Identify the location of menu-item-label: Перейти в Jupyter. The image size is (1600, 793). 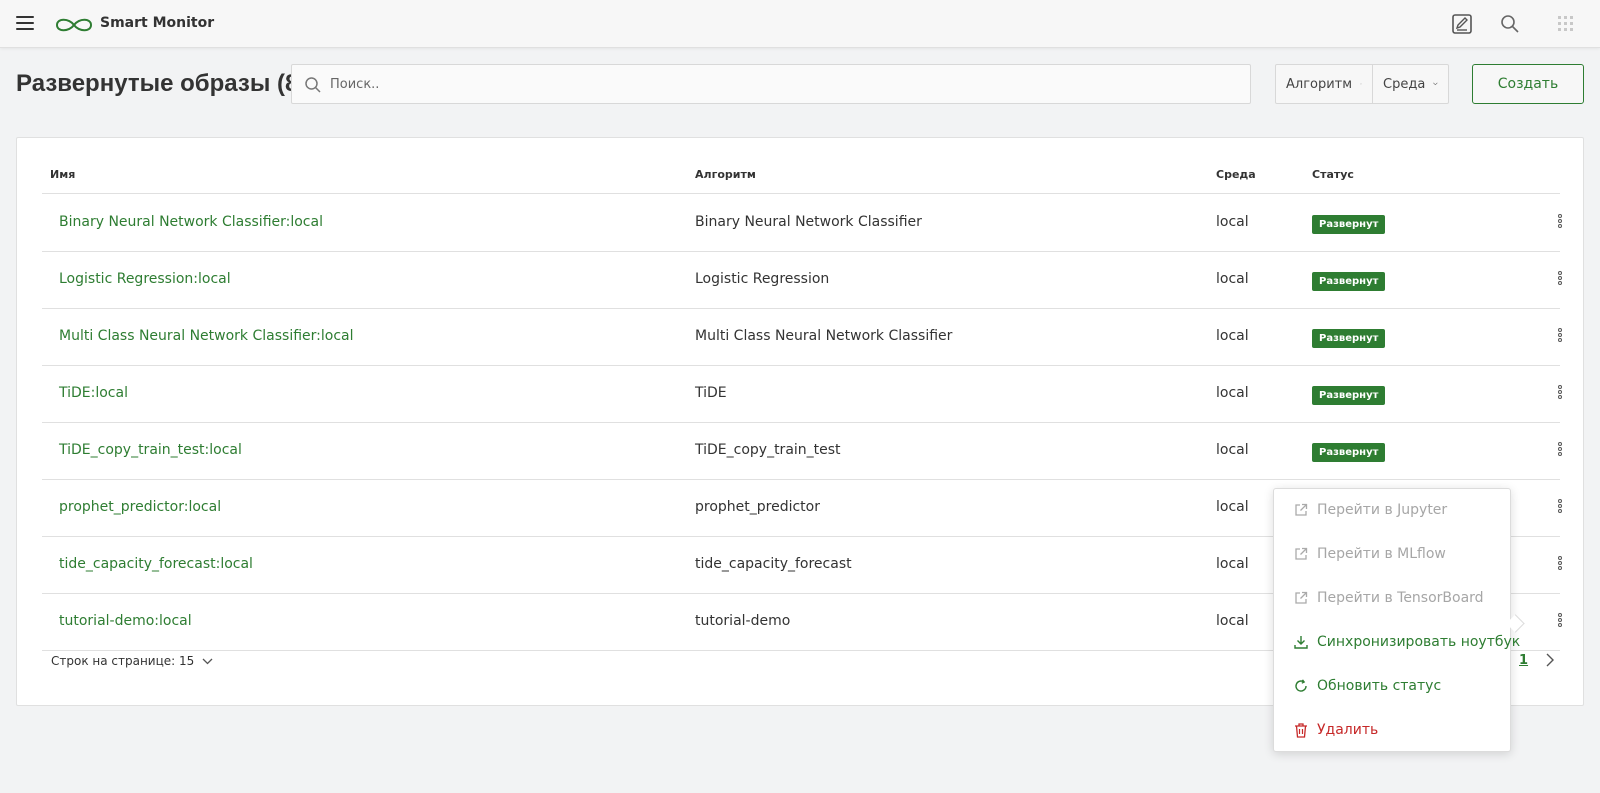
(1382, 510).